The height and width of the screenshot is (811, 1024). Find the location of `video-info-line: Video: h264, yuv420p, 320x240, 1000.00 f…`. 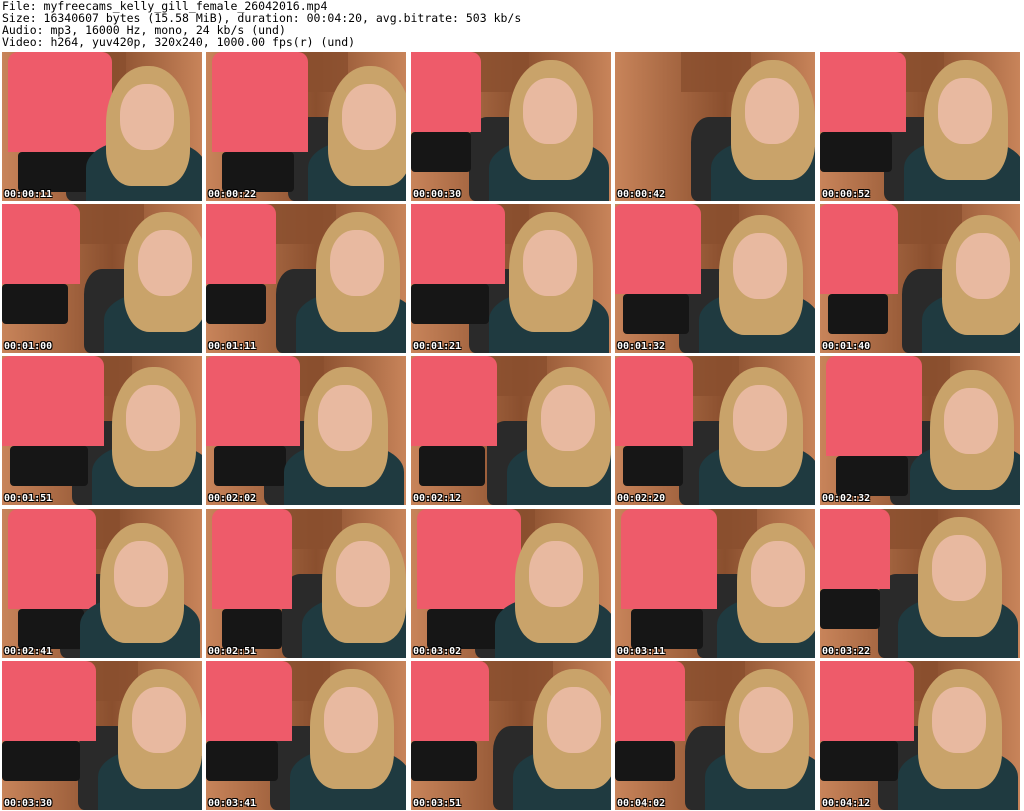

video-info-line: Video: h264, yuv420p, 320x240, 1000.00 f… is located at coordinates (179, 42).